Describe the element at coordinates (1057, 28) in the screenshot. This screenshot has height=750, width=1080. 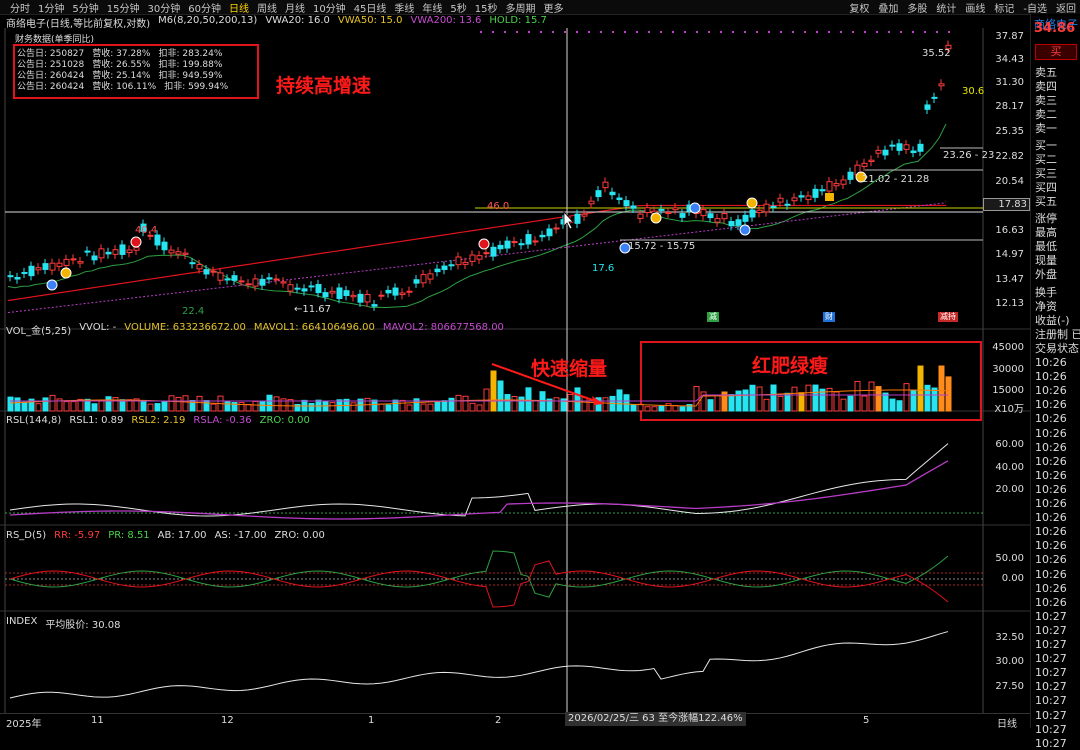
I see `last-price: 34.86 3` at that location.